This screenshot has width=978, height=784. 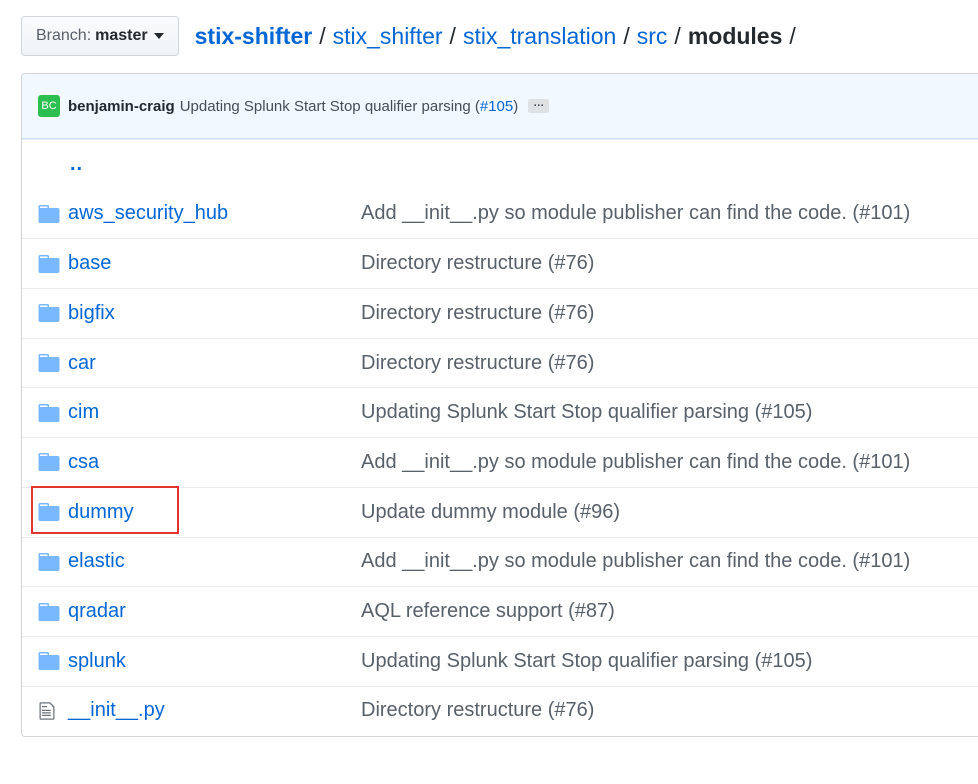 I want to click on file-row: car Directory restructure (#76), so click(x=500, y=362).